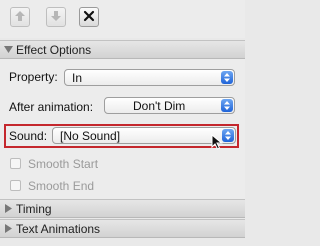 This screenshot has height=246, width=320. What do you see at coordinates (122, 208) in the screenshot?
I see `timing-header: Timing` at bounding box center [122, 208].